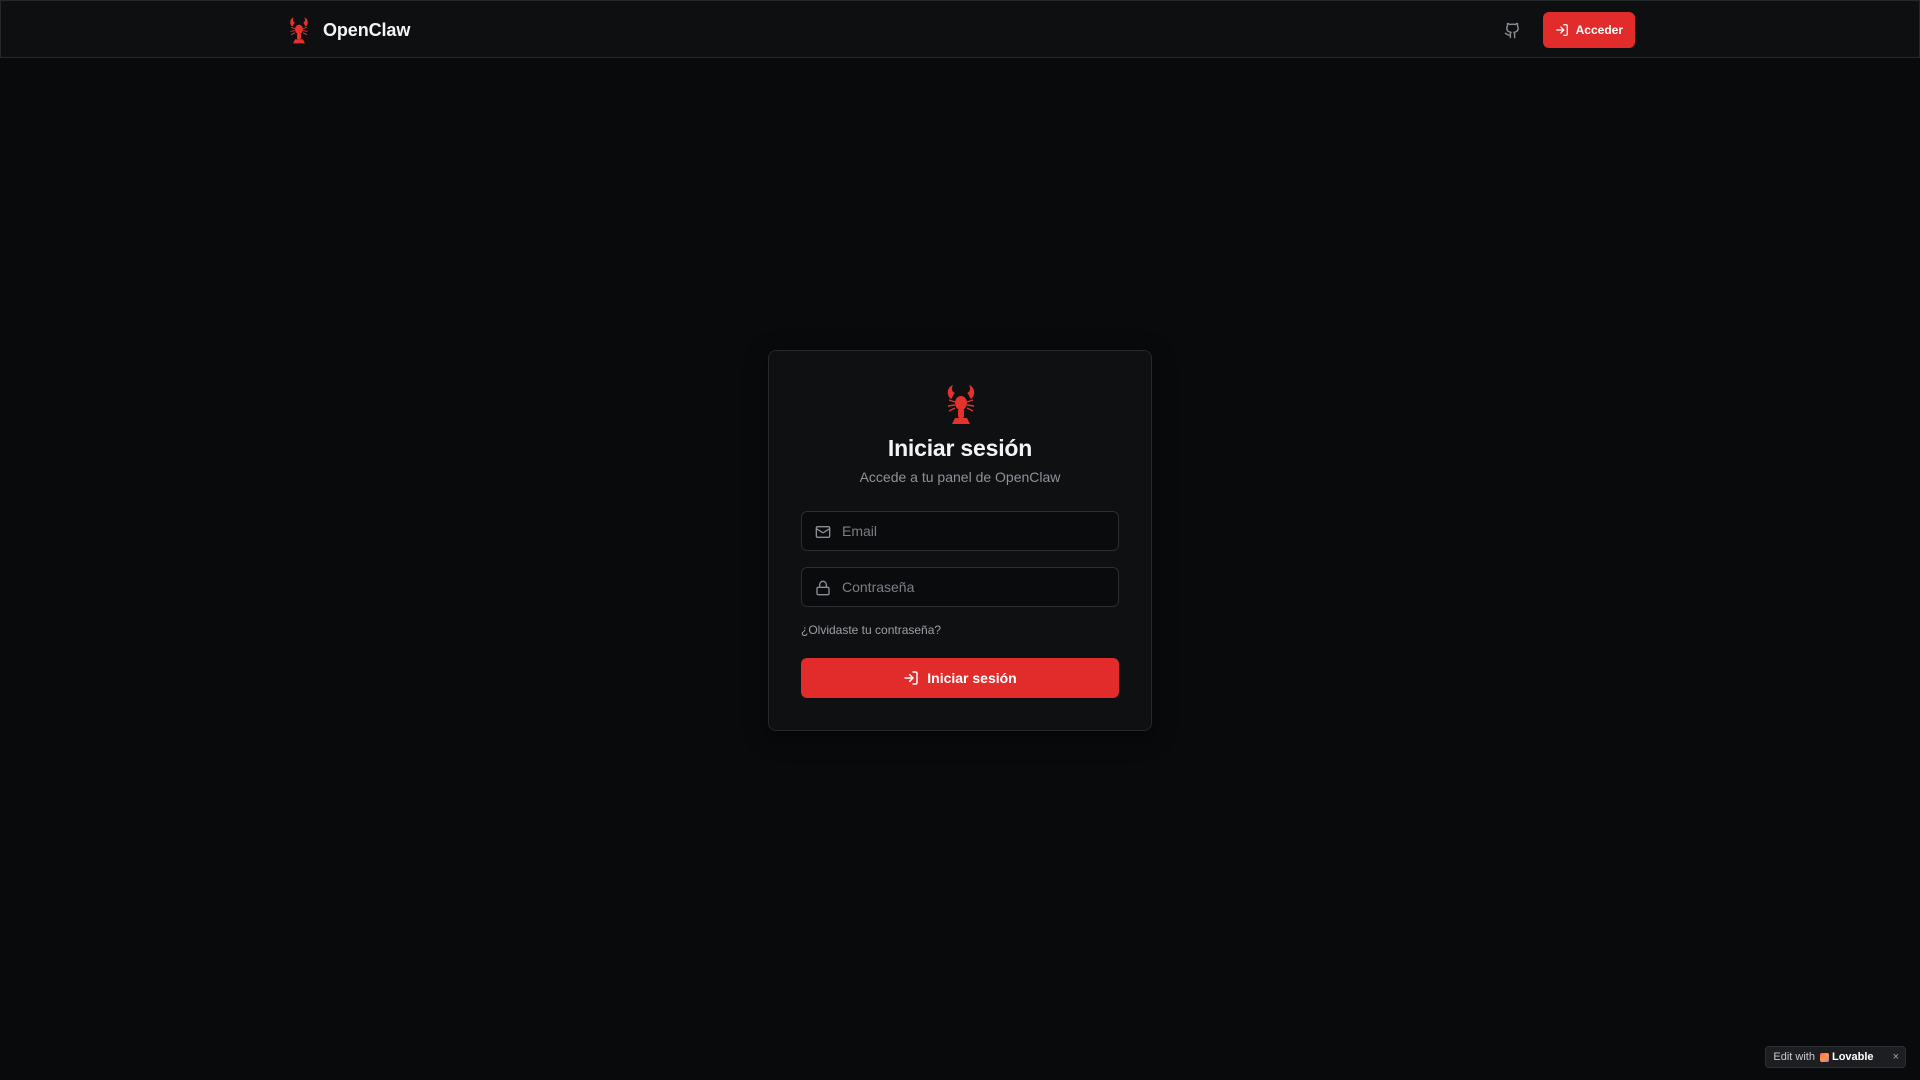  I want to click on lovable-brand: Lovable, so click(1846, 1057).